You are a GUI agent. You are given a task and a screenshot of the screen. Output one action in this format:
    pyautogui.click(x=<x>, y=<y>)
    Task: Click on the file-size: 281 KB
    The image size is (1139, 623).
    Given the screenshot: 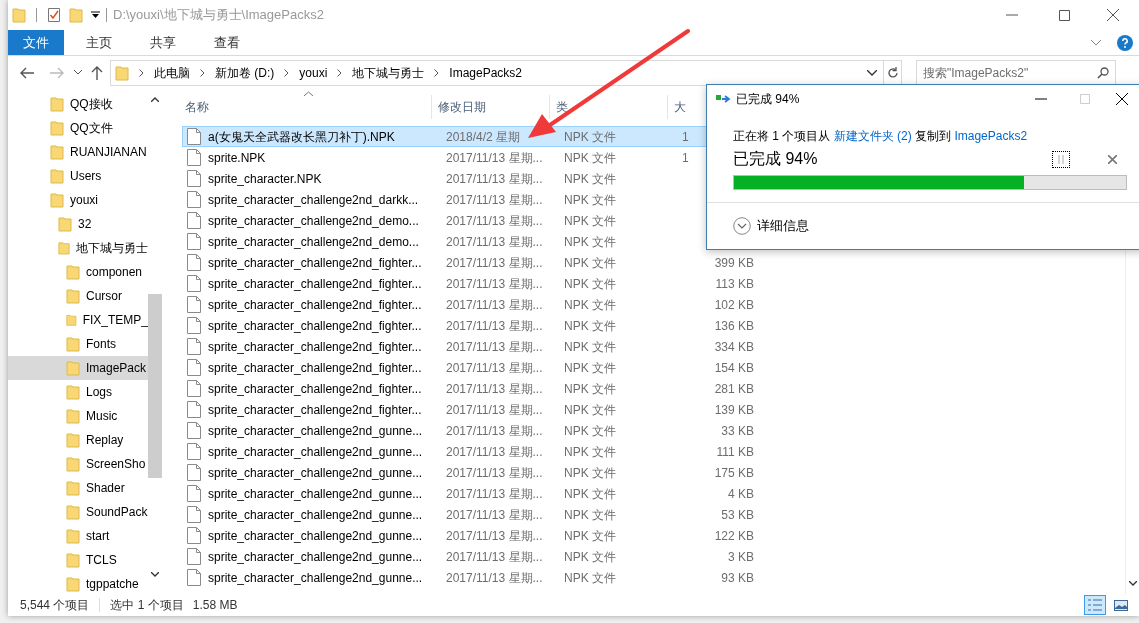 What is the action you would take?
    pyautogui.click(x=734, y=389)
    